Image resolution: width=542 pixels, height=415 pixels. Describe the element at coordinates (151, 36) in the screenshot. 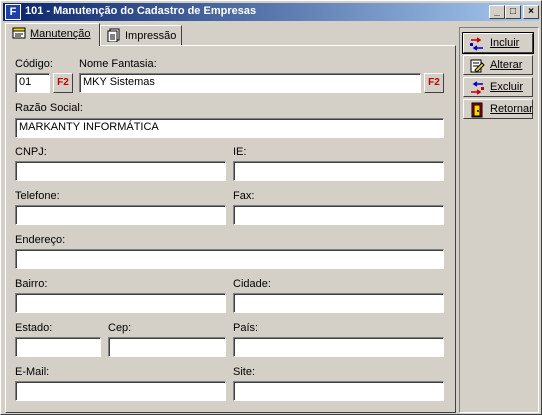

I see `tab-impressao-label: Impressão` at that location.